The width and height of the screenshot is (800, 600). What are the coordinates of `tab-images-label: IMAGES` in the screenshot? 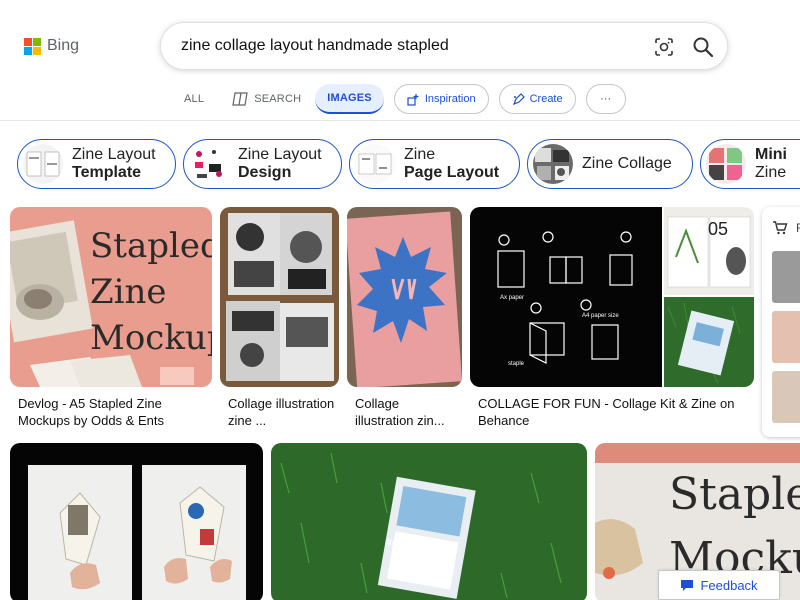 It's located at (349, 98).